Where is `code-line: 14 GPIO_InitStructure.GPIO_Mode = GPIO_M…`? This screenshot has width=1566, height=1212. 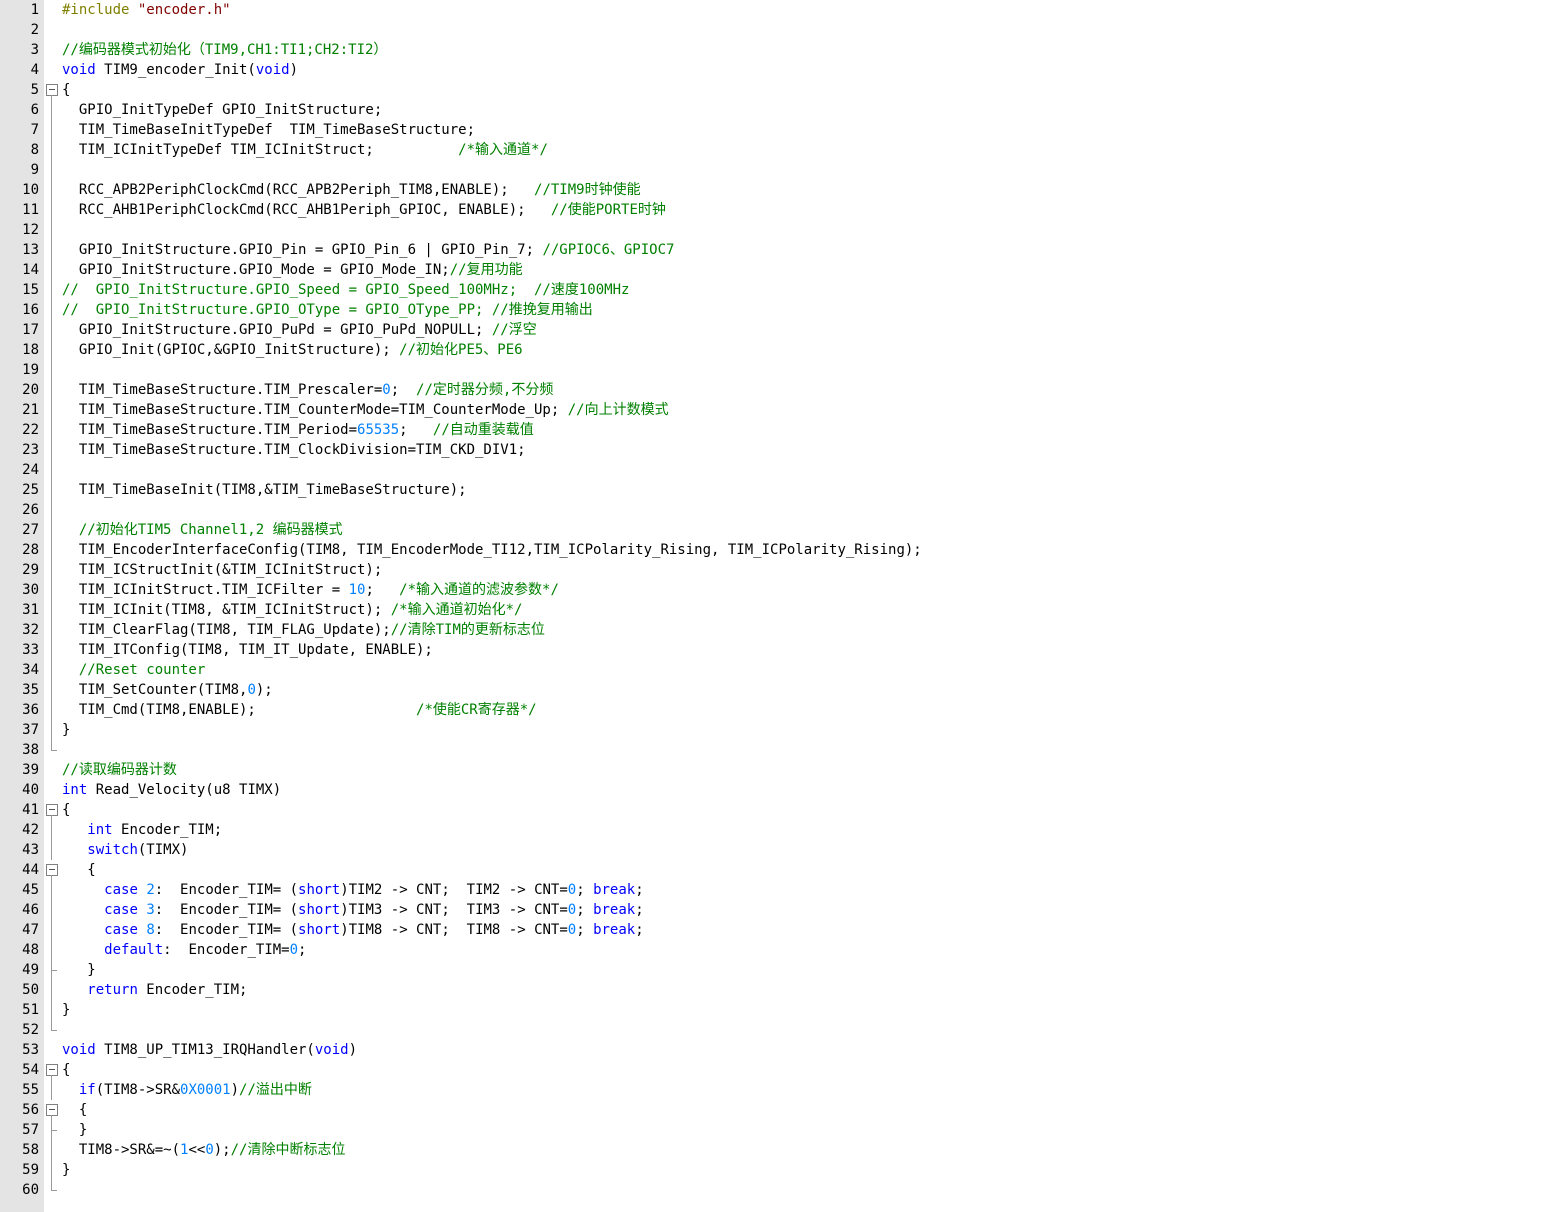 code-line: 14 GPIO_InitStructure.GPIO_Mode = GPIO_M… is located at coordinates (783, 270).